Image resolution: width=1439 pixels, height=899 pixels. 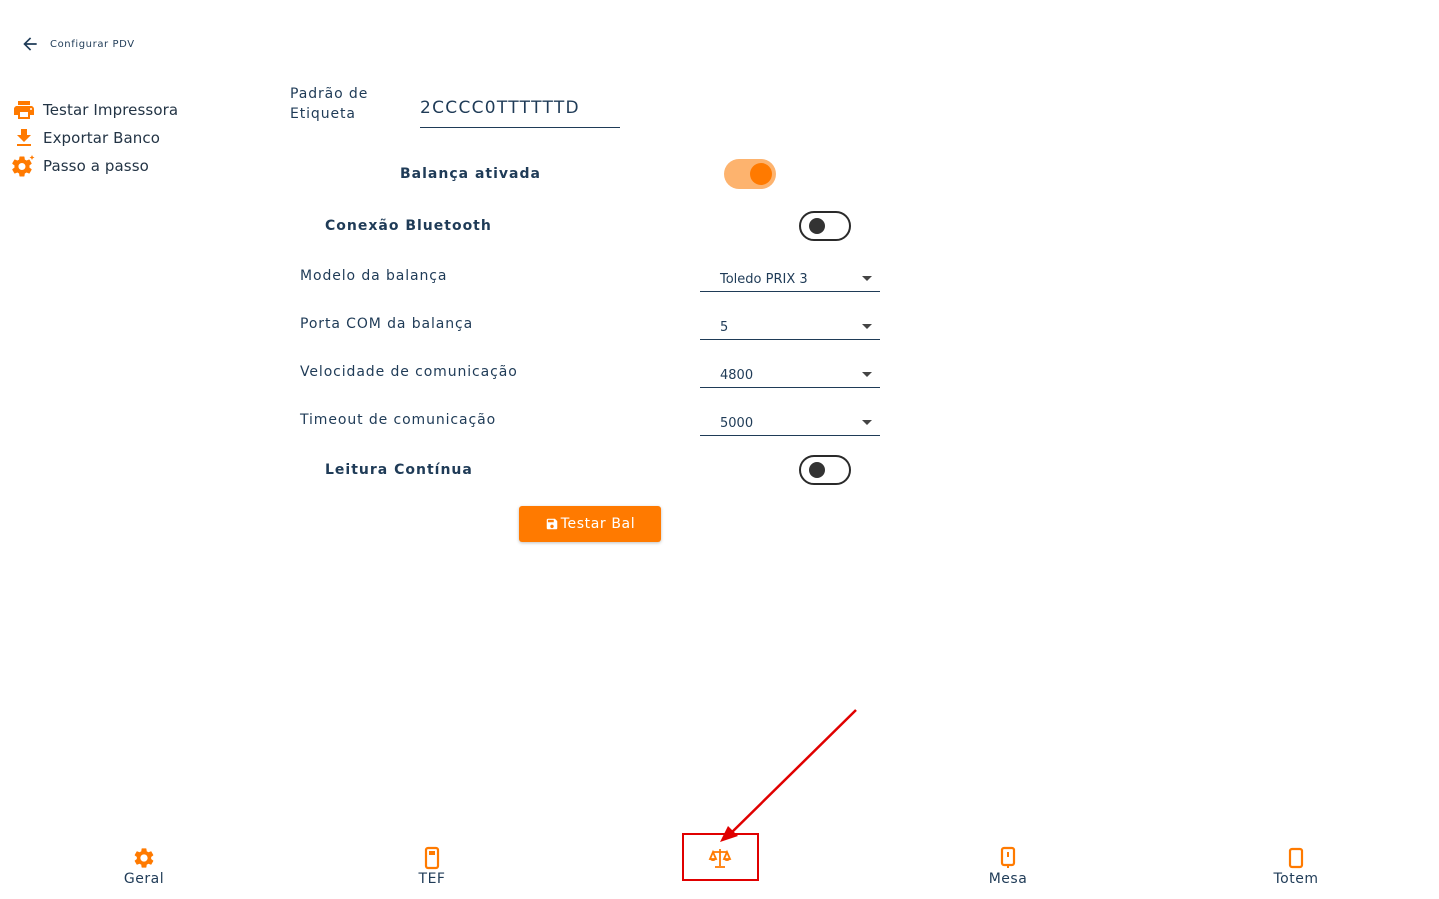 What do you see at coordinates (92, 44) in the screenshot?
I see `page-title: Configurar PDV` at bounding box center [92, 44].